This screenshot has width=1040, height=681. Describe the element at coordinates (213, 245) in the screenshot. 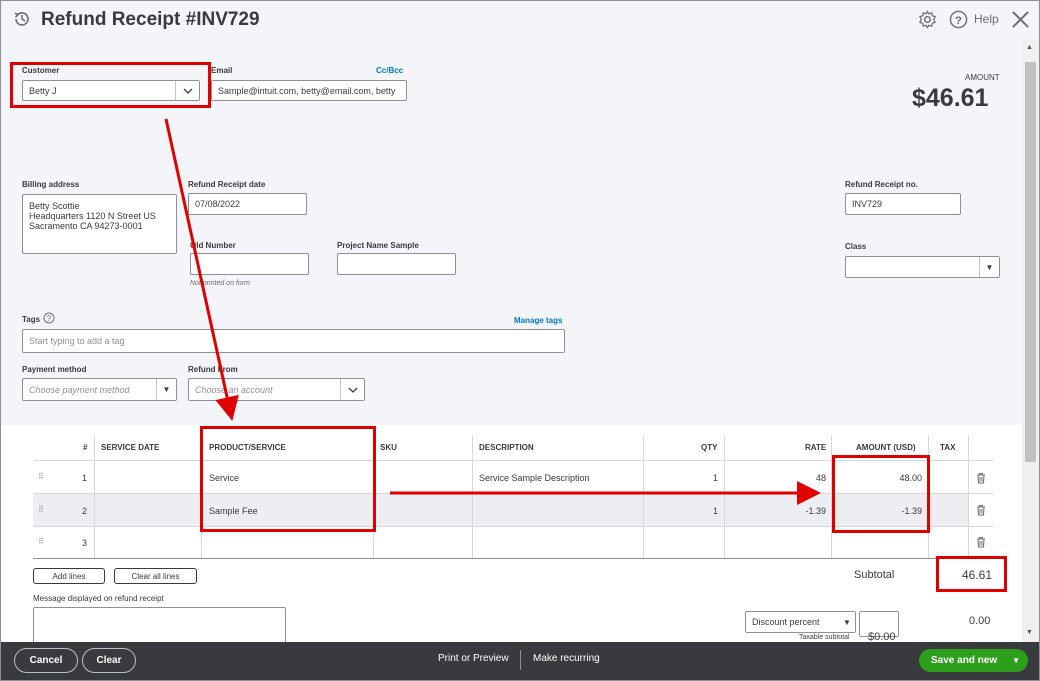

I see `old-number-label: Old Number` at that location.